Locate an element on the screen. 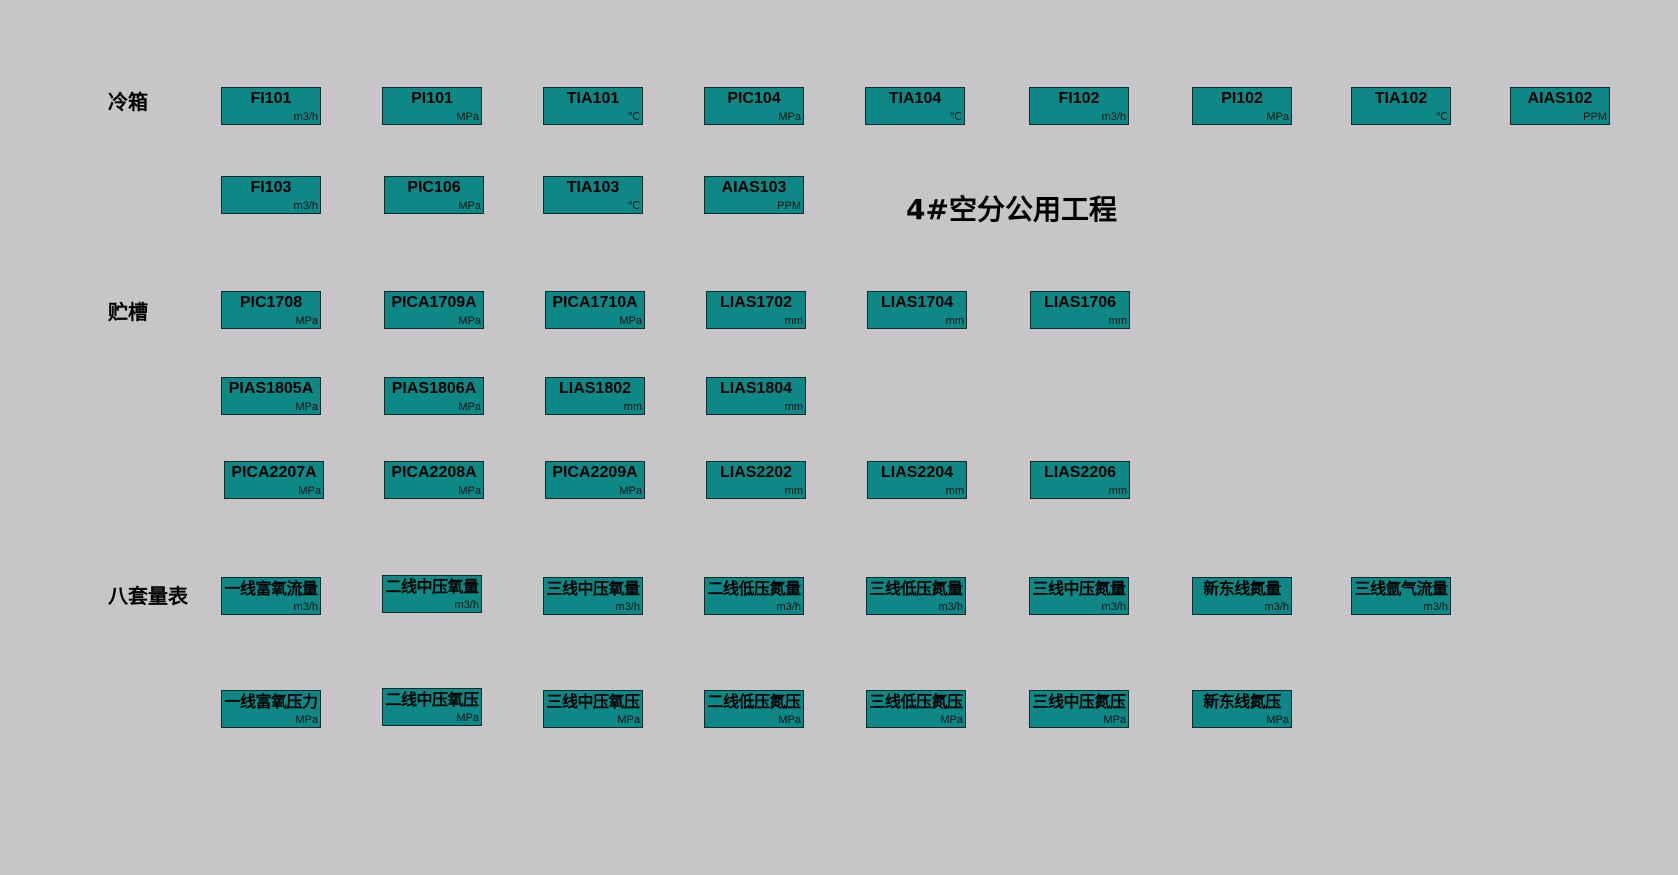 The image size is (1678, 875). section-label-storage-tank: 贮槽 is located at coordinates (128, 312).